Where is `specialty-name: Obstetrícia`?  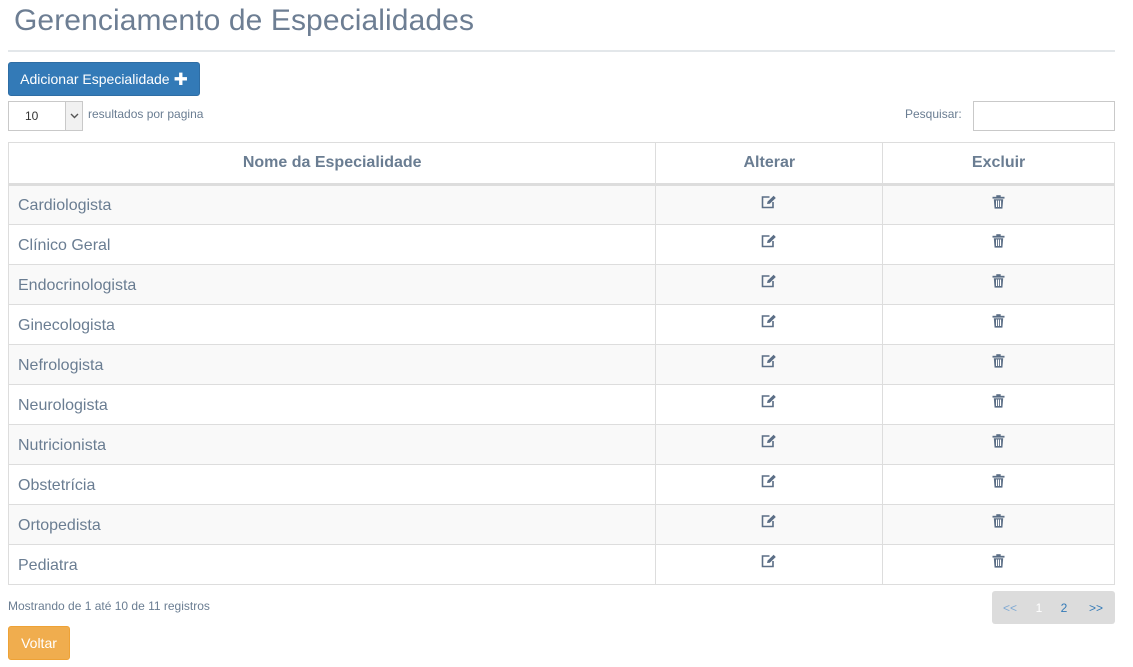 specialty-name: Obstetrícia is located at coordinates (332, 484).